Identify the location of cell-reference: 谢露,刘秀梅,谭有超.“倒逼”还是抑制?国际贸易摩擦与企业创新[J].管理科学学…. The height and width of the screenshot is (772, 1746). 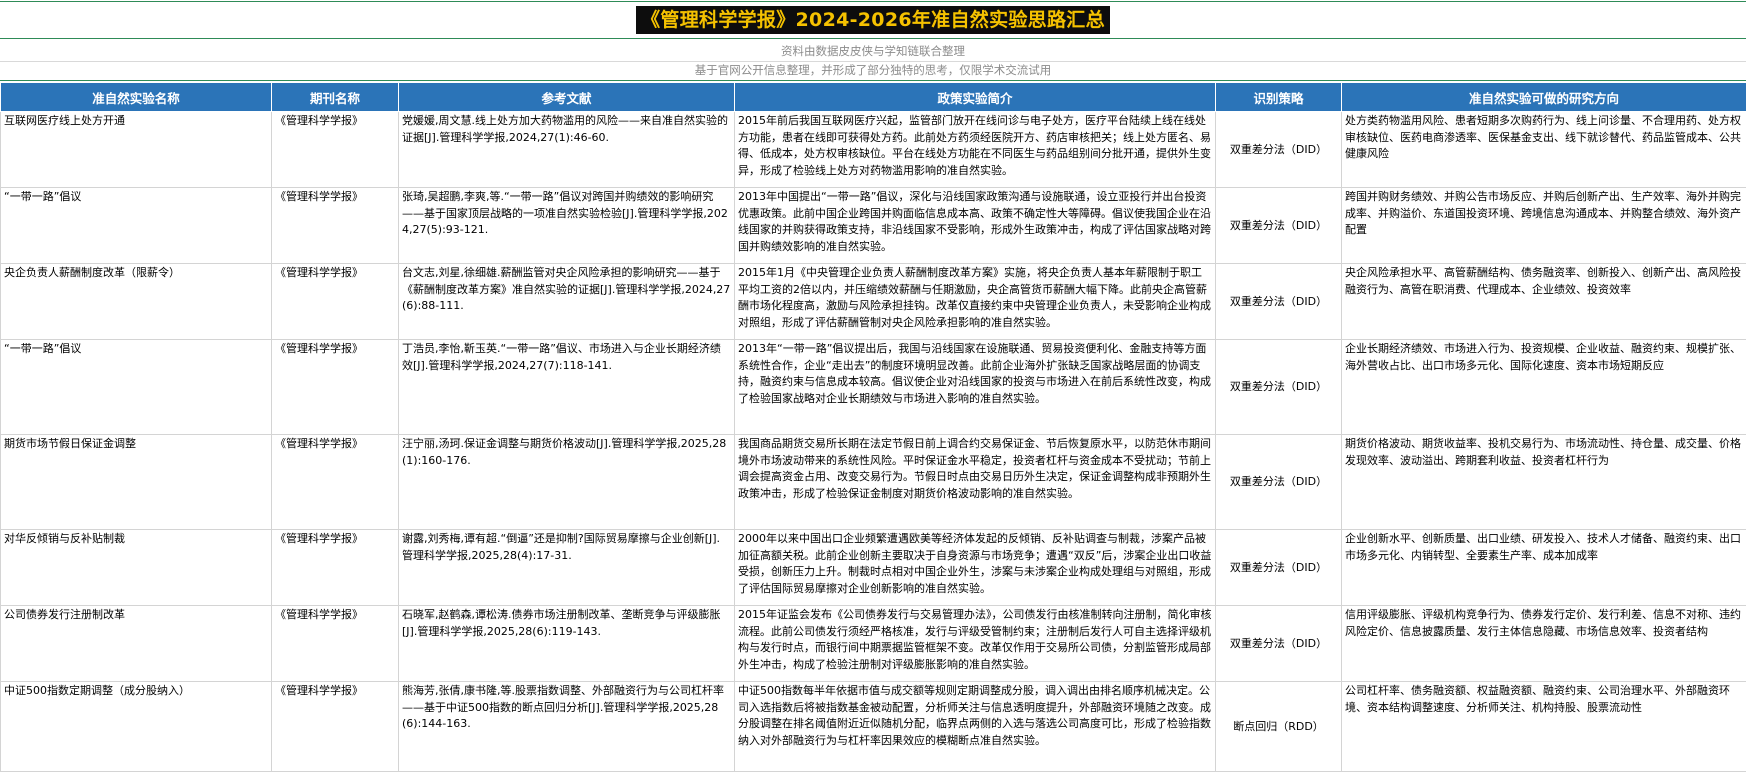
(566, 567).